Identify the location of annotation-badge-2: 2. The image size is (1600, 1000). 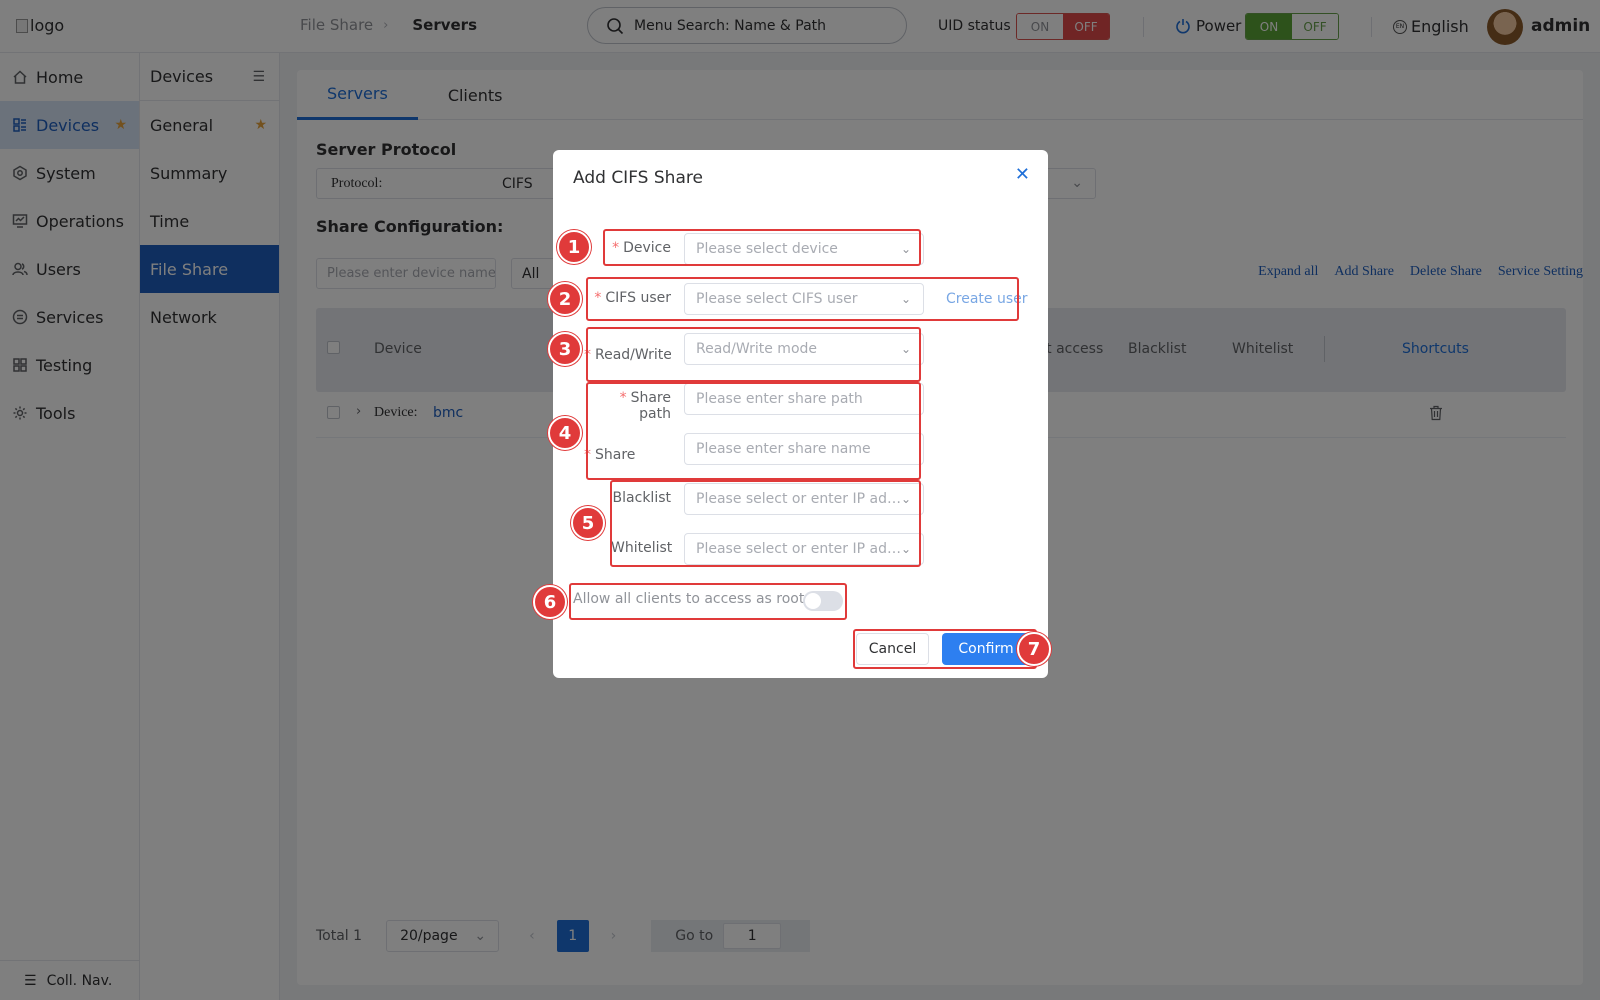
(565, 299).